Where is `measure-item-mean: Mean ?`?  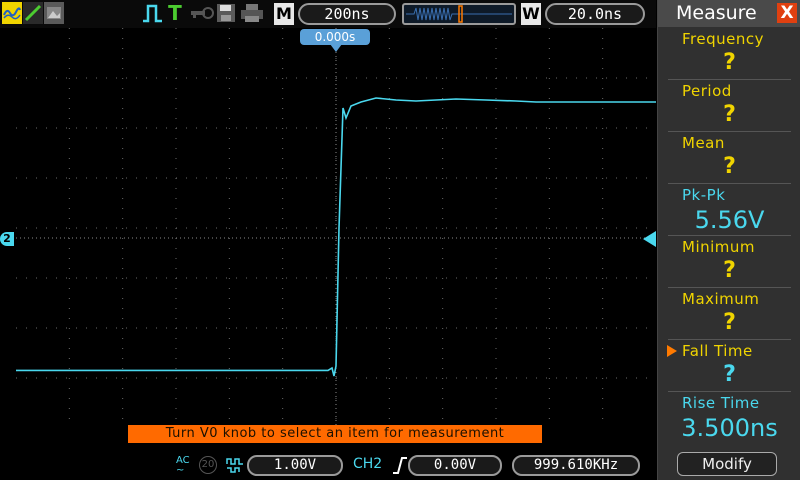
measure-item-mean: Mean ? is located at coordinates (729, 158).